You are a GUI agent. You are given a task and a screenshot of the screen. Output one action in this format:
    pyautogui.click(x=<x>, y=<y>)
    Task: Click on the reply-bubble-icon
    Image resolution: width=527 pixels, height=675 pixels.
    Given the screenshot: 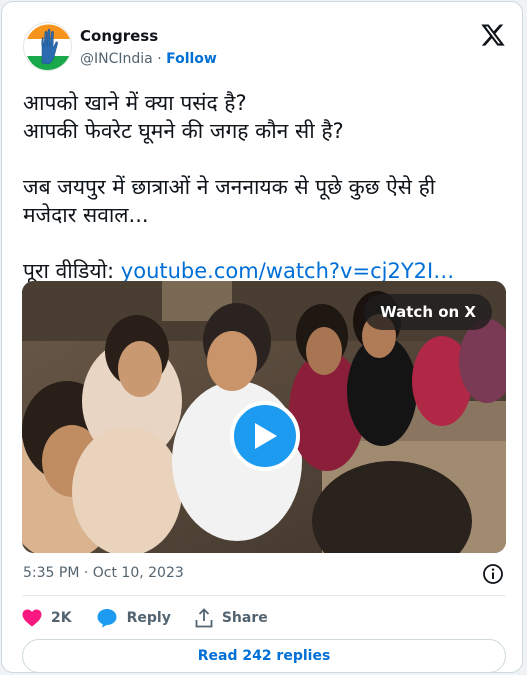 What is the action you would take?
    pyautogui.click(x=107, y=618)
    